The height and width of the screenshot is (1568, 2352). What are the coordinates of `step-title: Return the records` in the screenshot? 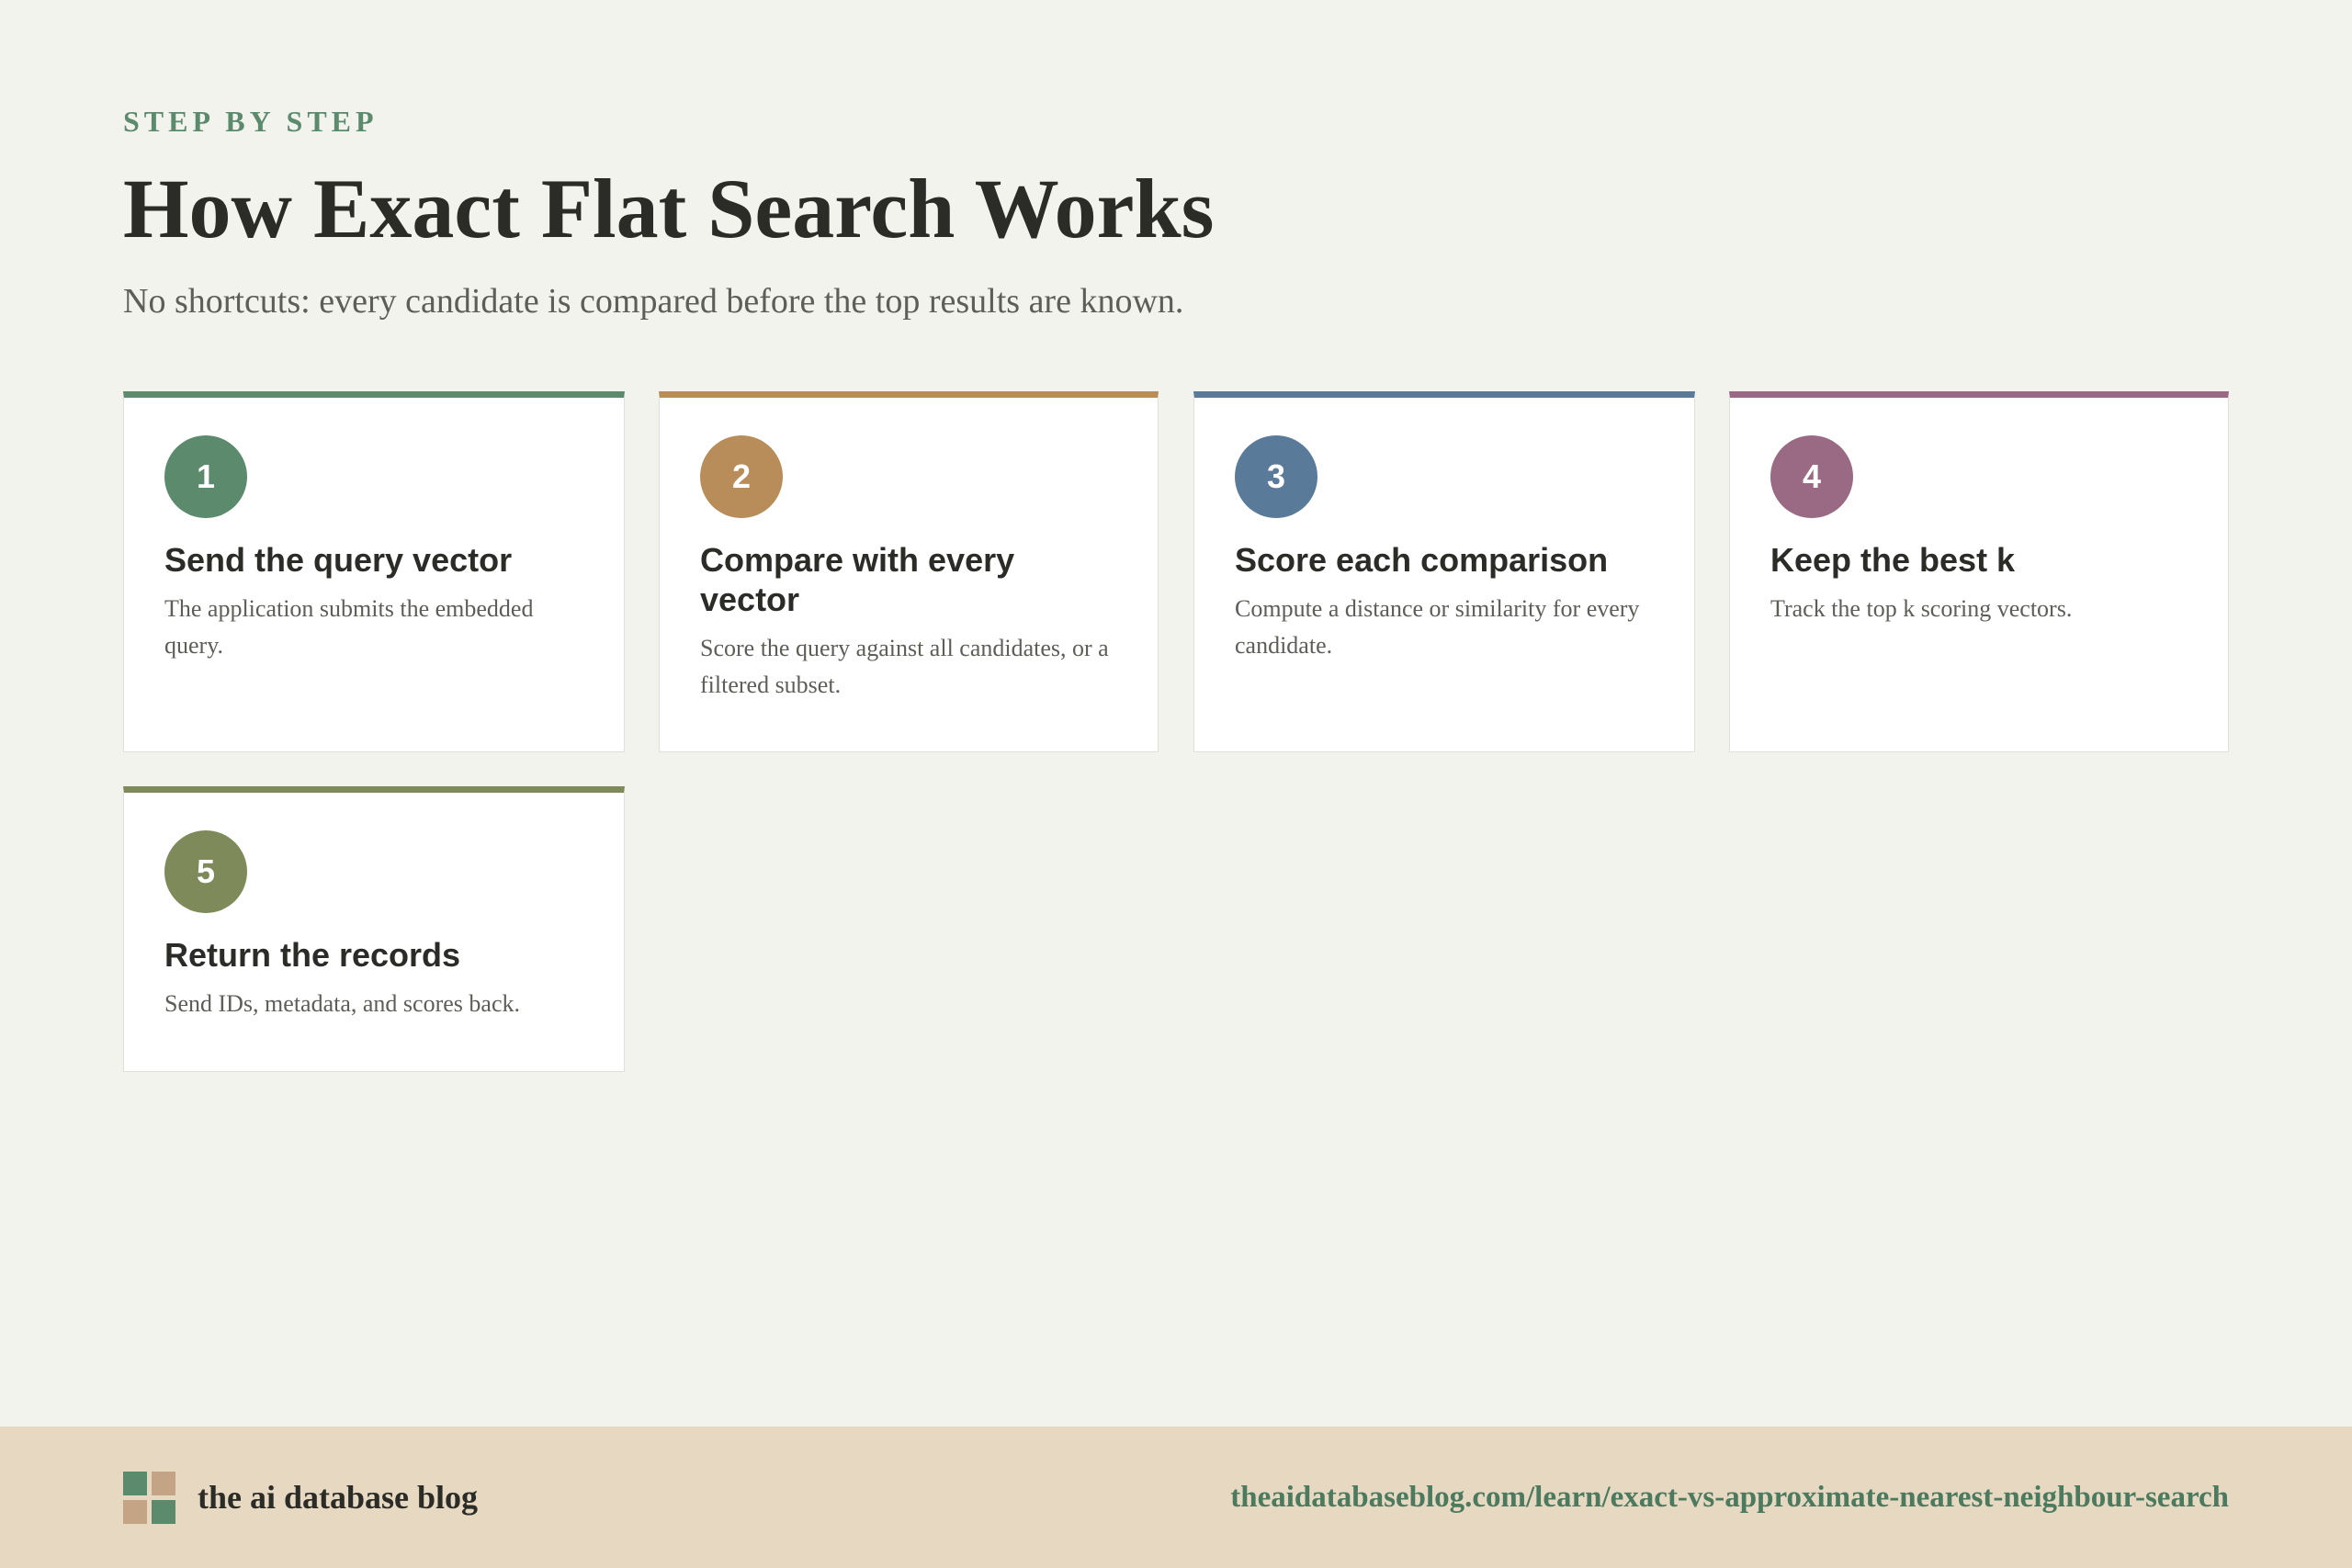 It's located at (312, 955).